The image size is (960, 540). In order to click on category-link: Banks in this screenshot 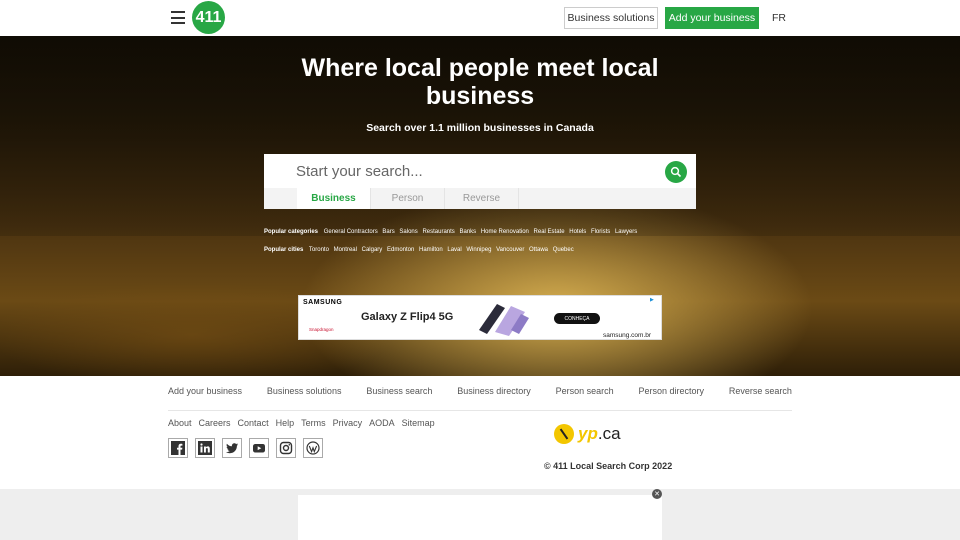, I will do `click(467, 232)`.